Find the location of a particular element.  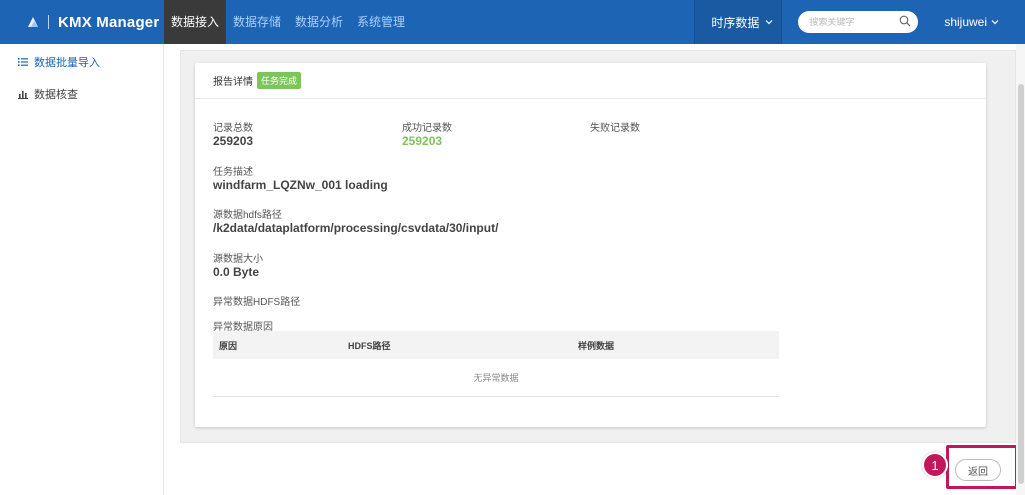

nav-item-data-storage: 数据存储 is located at coordinates (257, 22).